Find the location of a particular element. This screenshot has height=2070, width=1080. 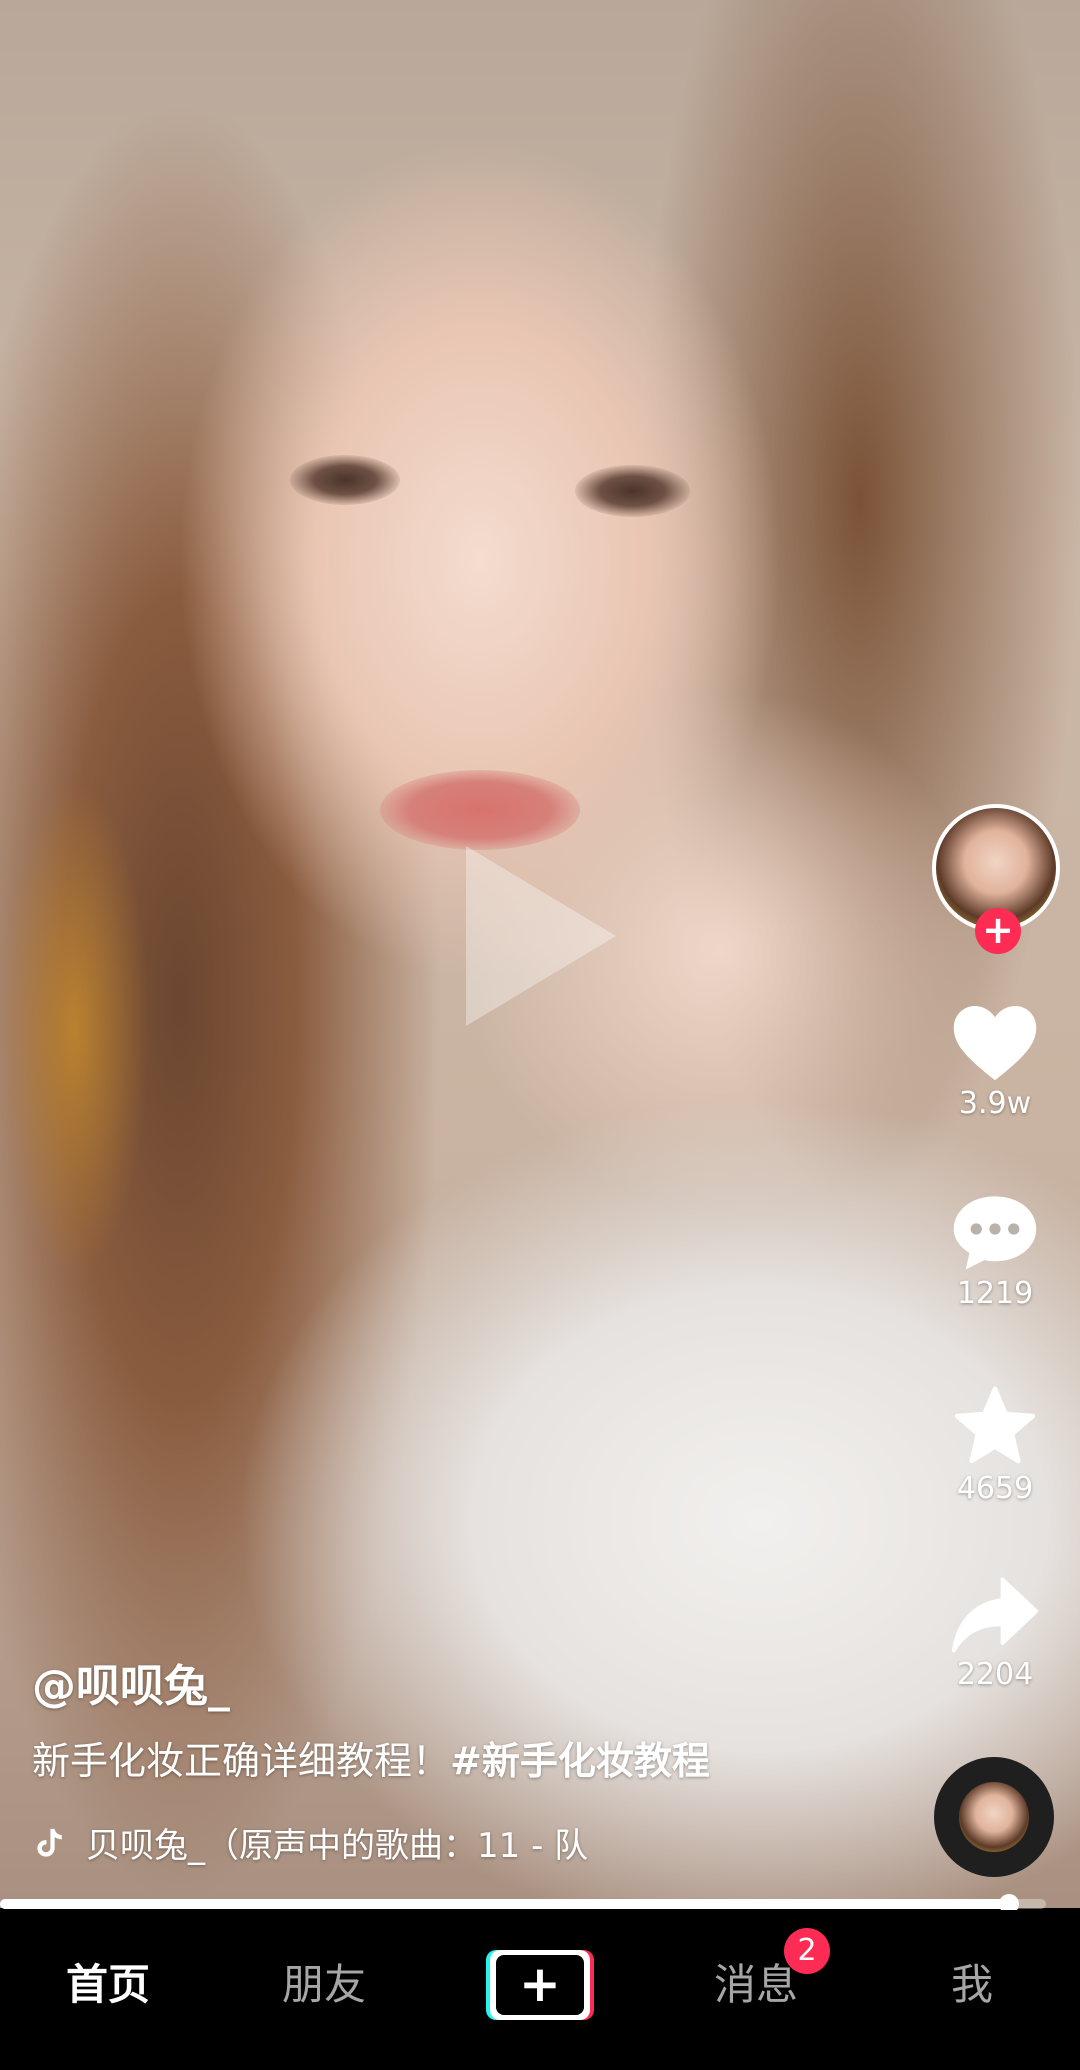

music-cover-avatar is located at coordinates (994, 1817).